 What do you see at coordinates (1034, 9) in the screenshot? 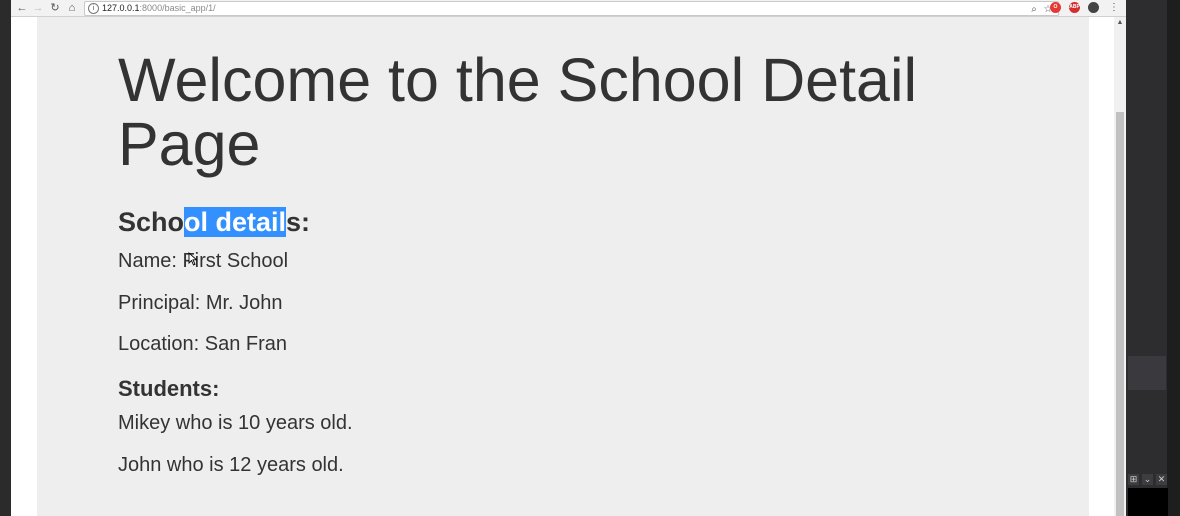
I see `zoom-icon: ⌕` at bounding box center [1034, 9].